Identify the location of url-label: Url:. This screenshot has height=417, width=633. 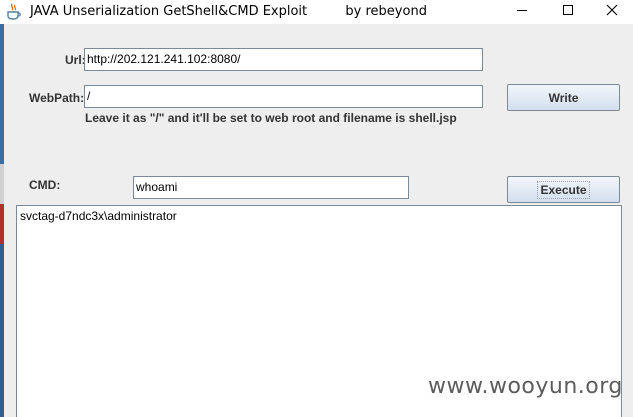
(75, 60).